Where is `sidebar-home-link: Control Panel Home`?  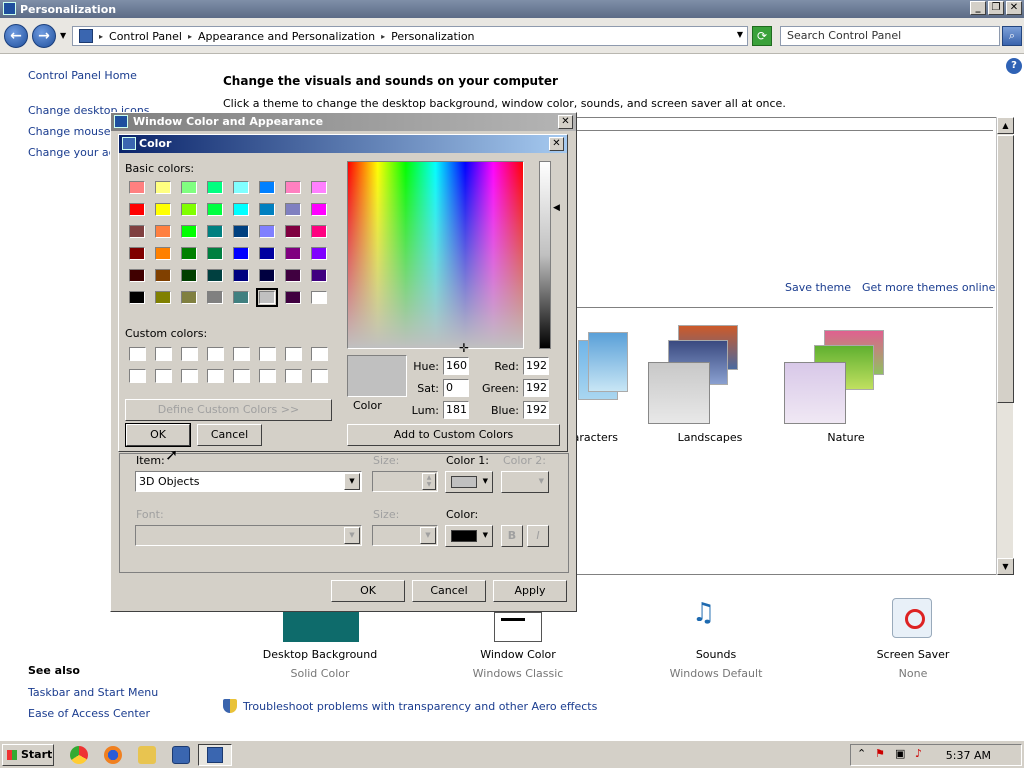 sidebar-home-link: Control Panel Home is located at coordinates (82, 75).